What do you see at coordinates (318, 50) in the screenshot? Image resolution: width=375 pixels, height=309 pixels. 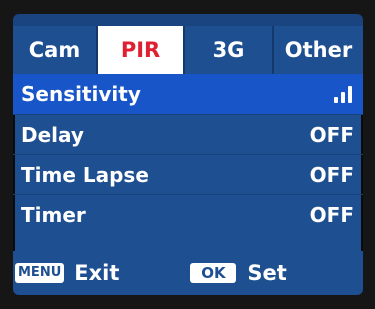 I see `tab-other: Other` at bounding box center [318, 50].